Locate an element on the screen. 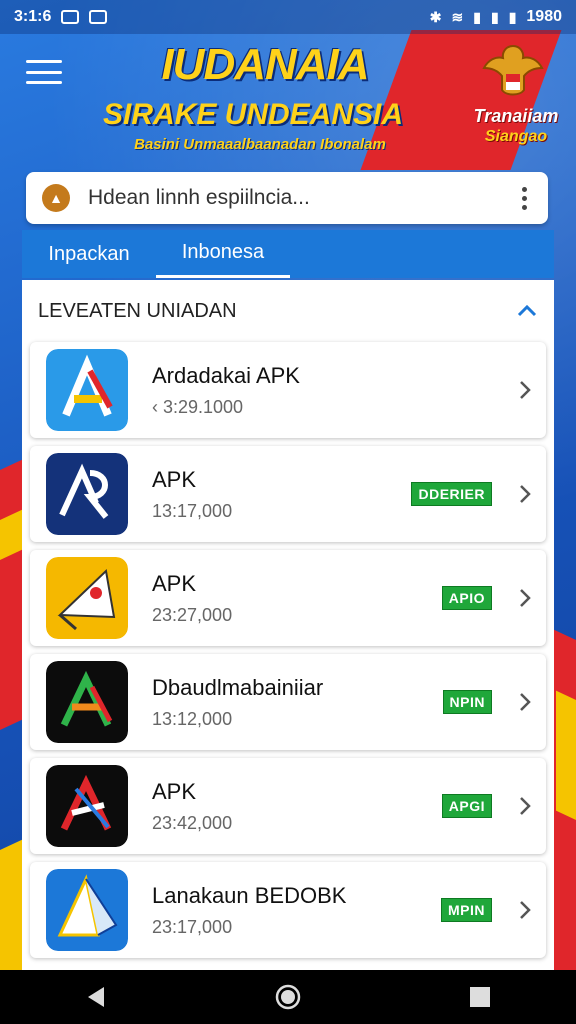  status-badge: APGI is located at coordinates (466, 806).